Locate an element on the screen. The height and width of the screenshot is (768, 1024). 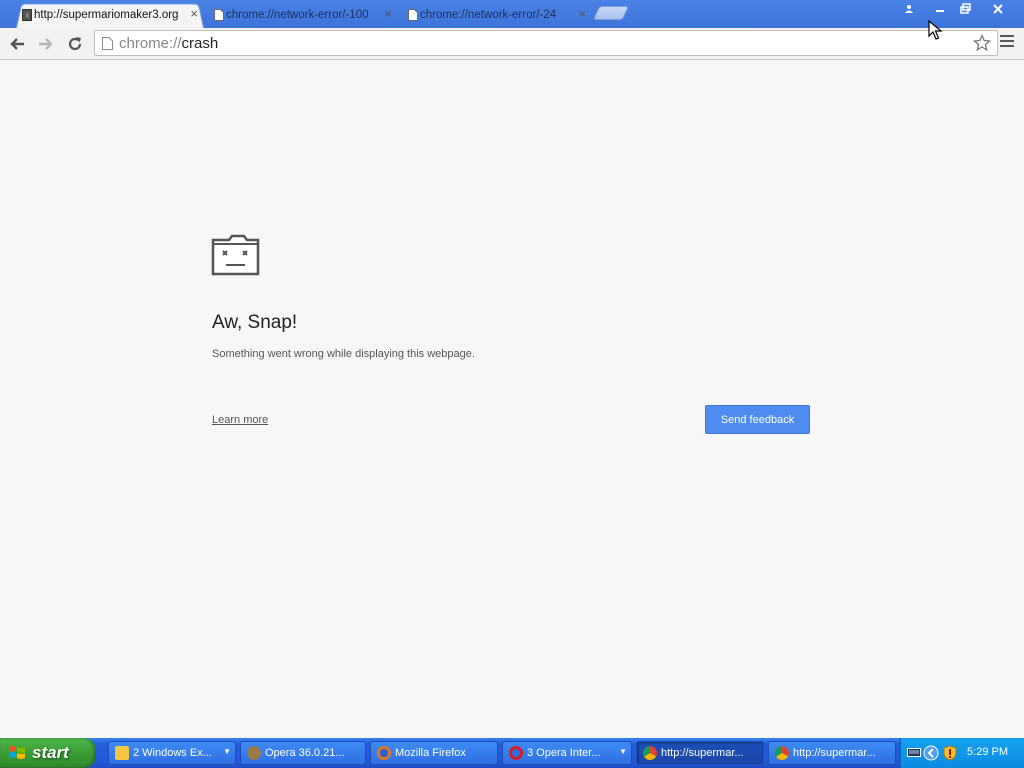
back-arrow-icon is located at coordinates (17, 44).